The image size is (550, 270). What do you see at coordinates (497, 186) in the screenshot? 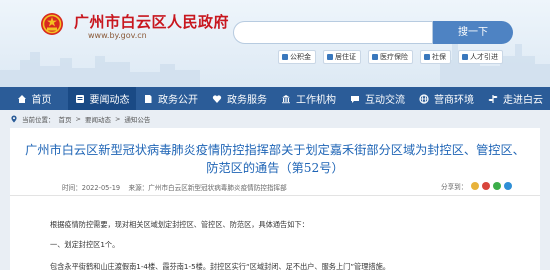
I see `wechat-share-icon` at bounding box center [497, 186].